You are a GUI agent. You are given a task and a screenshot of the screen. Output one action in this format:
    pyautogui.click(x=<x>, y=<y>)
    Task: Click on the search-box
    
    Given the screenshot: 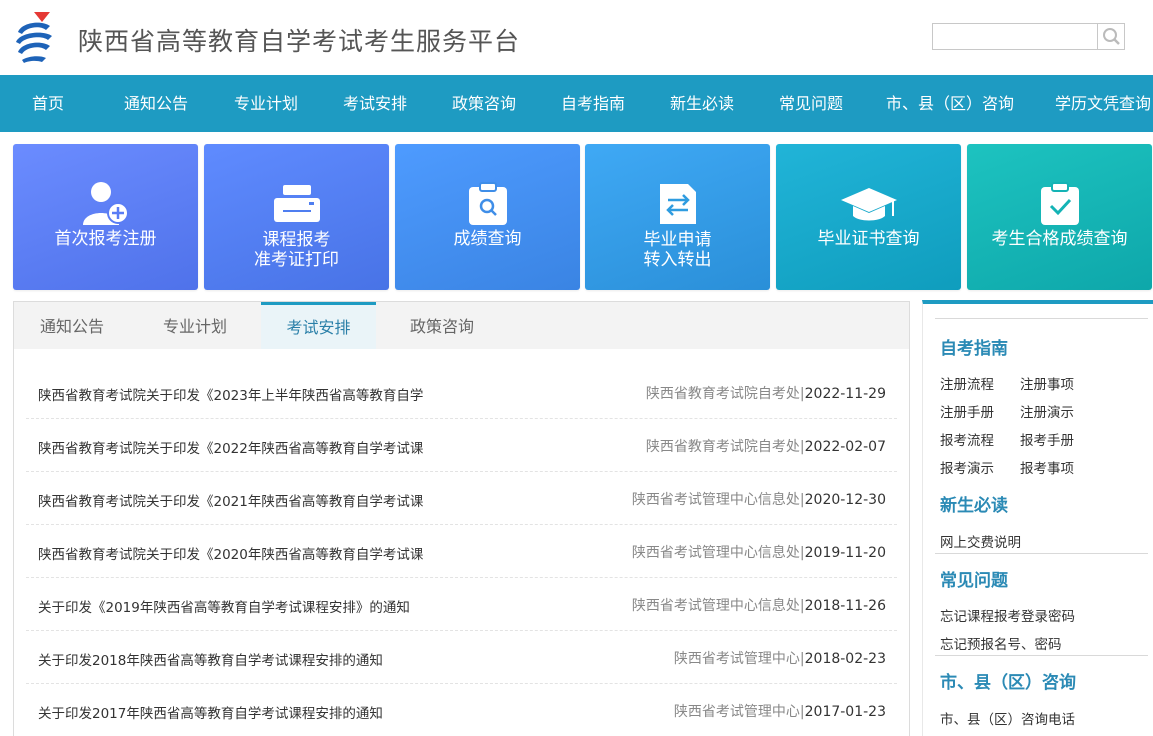 What is the action you would take?
    pyautogui.click(x=1028, y=36)
    